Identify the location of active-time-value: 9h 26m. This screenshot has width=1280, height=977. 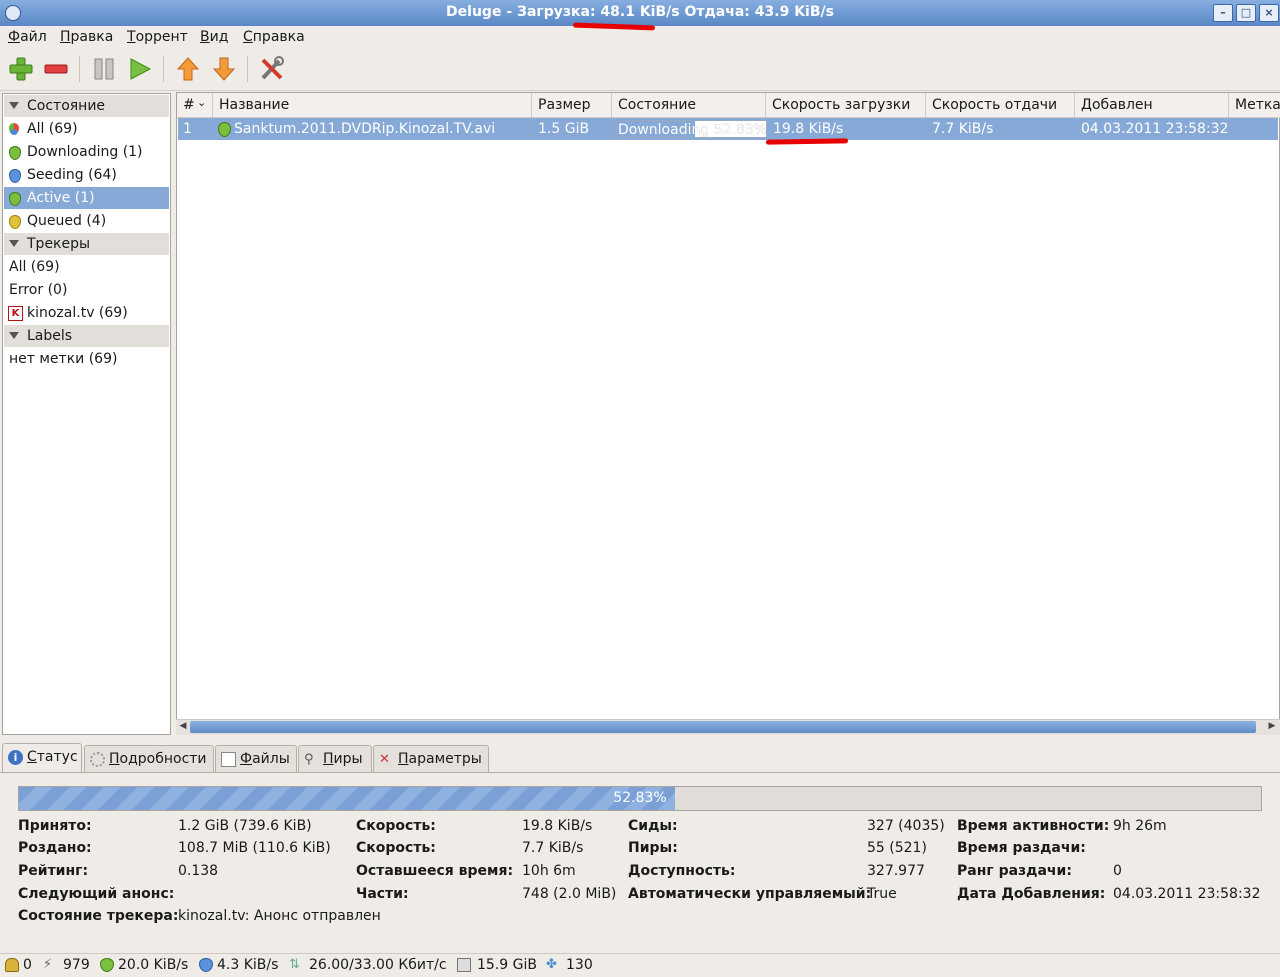
(1140, 826).